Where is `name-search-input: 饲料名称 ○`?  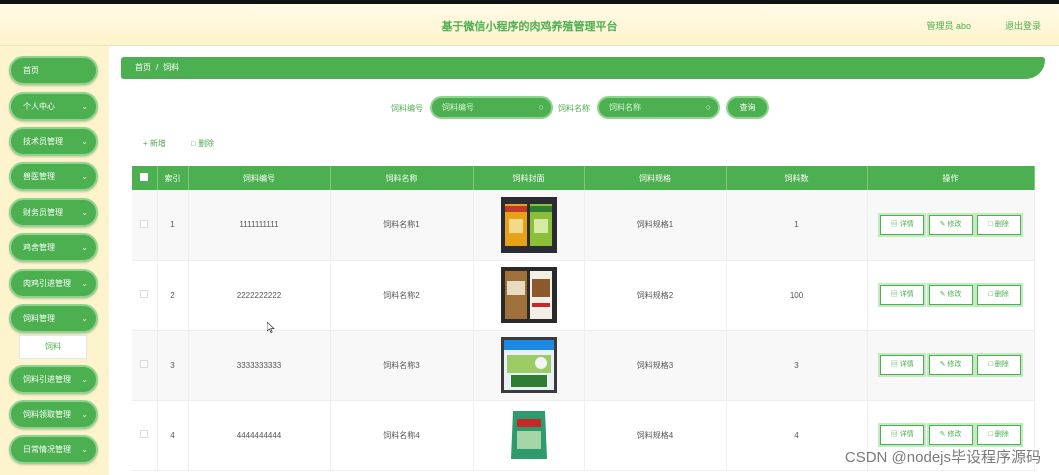 name-search-input: 饲料名称 ○ is located at coordinates (658, 107).